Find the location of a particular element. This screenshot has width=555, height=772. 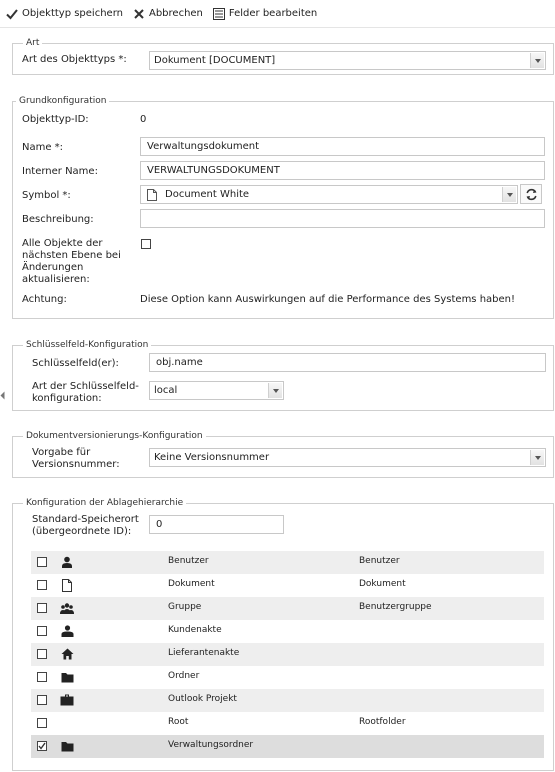

table-row: Gruppe Benutzergruppe is located at coordinates (287, 608).